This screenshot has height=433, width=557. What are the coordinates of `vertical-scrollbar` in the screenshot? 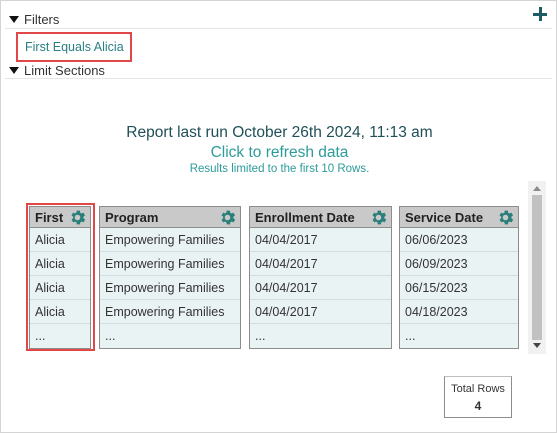 It's located at (537, 267).